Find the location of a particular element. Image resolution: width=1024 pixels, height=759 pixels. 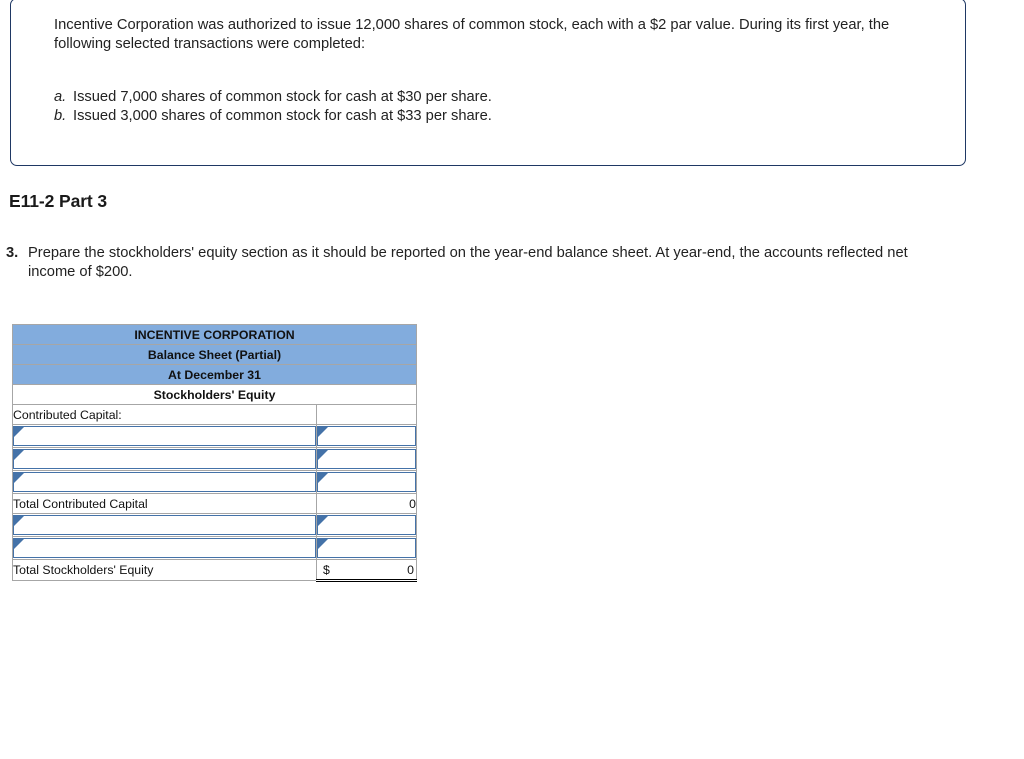

table-row: Stockholders' Equity is located at coordinates (214, 394).